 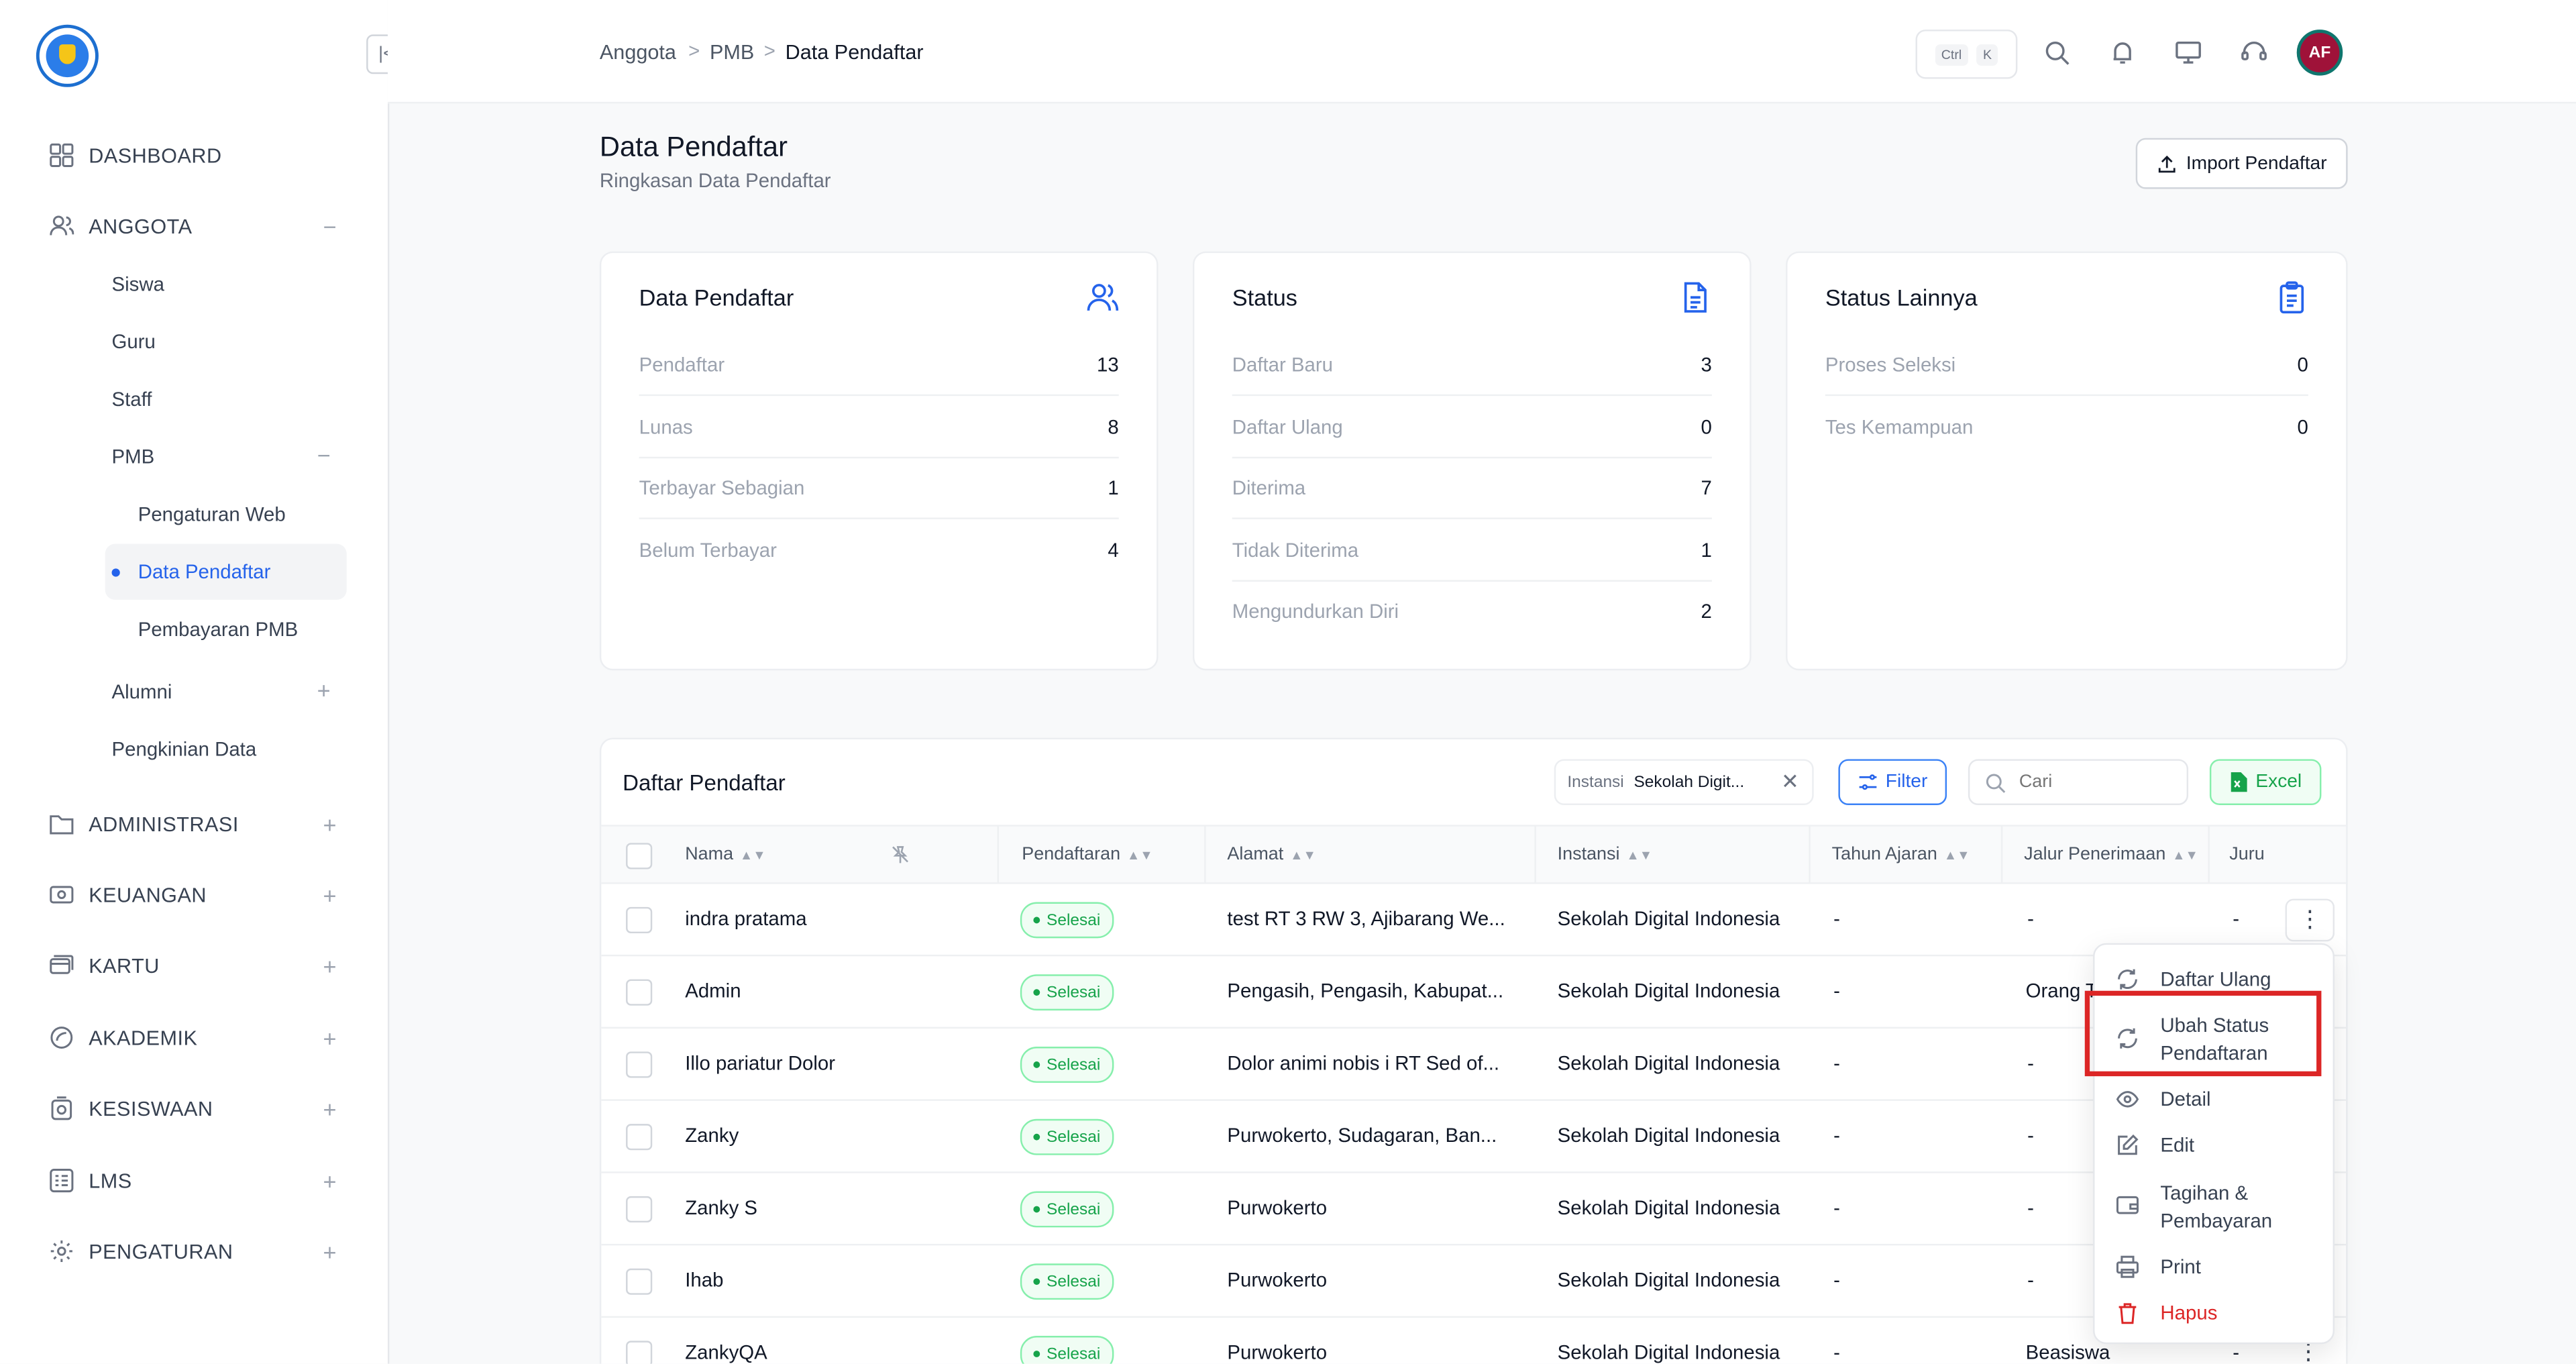 I want to click on menu-label: Detail, so click(x=2185, y=1099).